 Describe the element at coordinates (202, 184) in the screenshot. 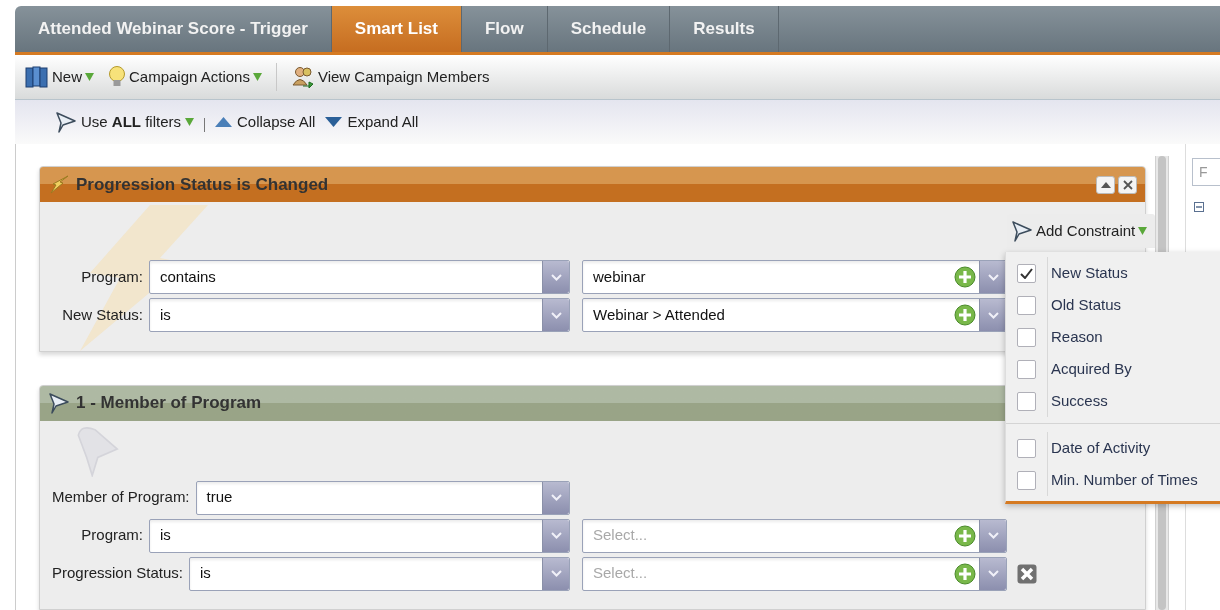

I see `filter-title: Progression Status is Changed` at that location.